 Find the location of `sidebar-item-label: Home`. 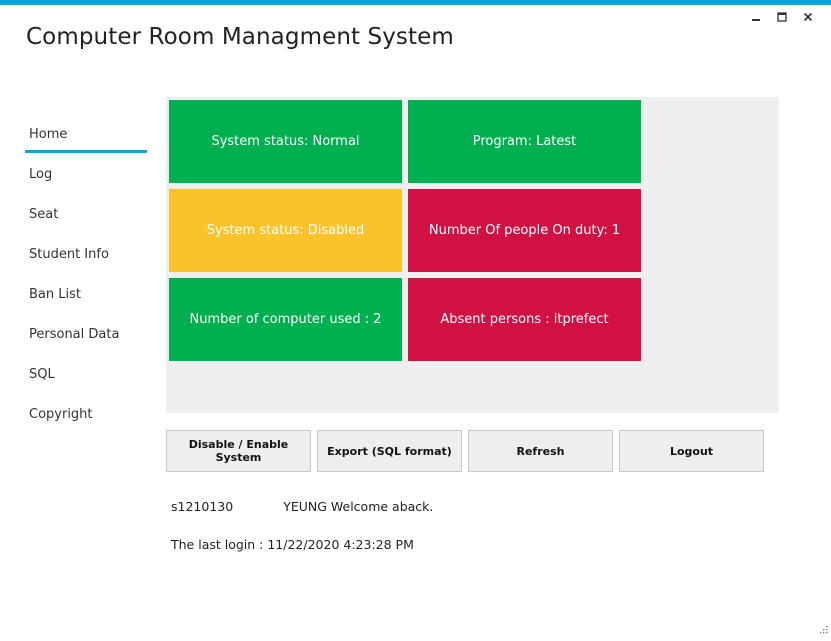

sidebar-item-label: Home is located at coordinates (48, 134).